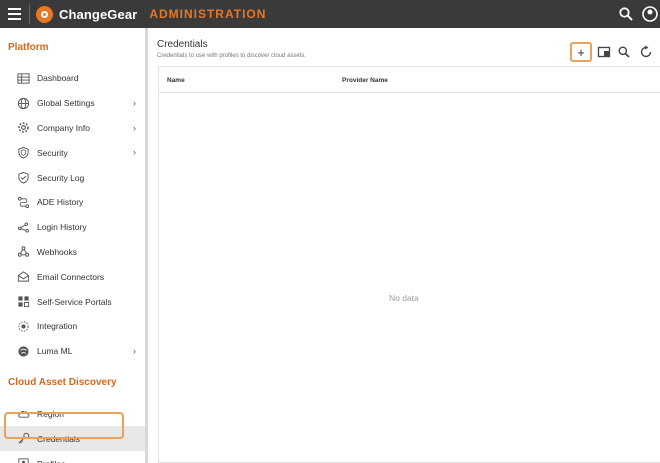 Image resolution: width=660 pixels, height=463 pixels. What do you see at coordinates (182, 44) in the screenshot?
I see `page-title: Credentials` at bounding box center [182, 44].